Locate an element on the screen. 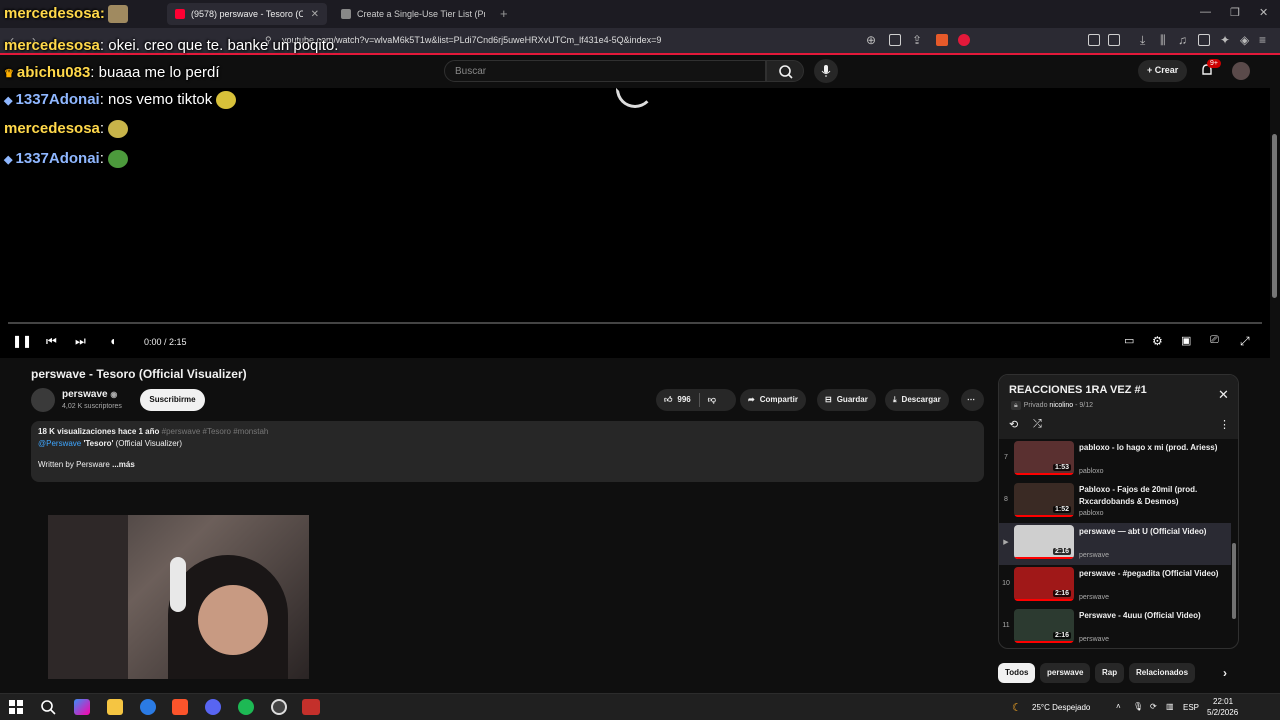  chip-perswave: perswave is located at coordinates (1065, 673).